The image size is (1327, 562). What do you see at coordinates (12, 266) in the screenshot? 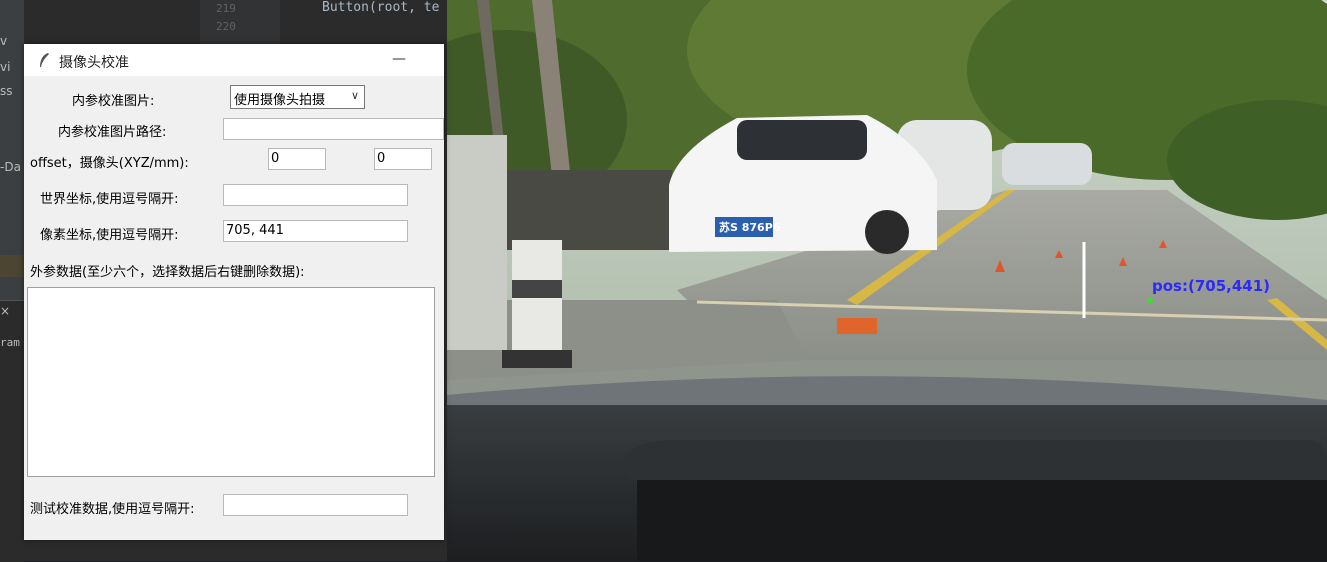
I see `ide-selected-row` at bounding box center [12, 266].